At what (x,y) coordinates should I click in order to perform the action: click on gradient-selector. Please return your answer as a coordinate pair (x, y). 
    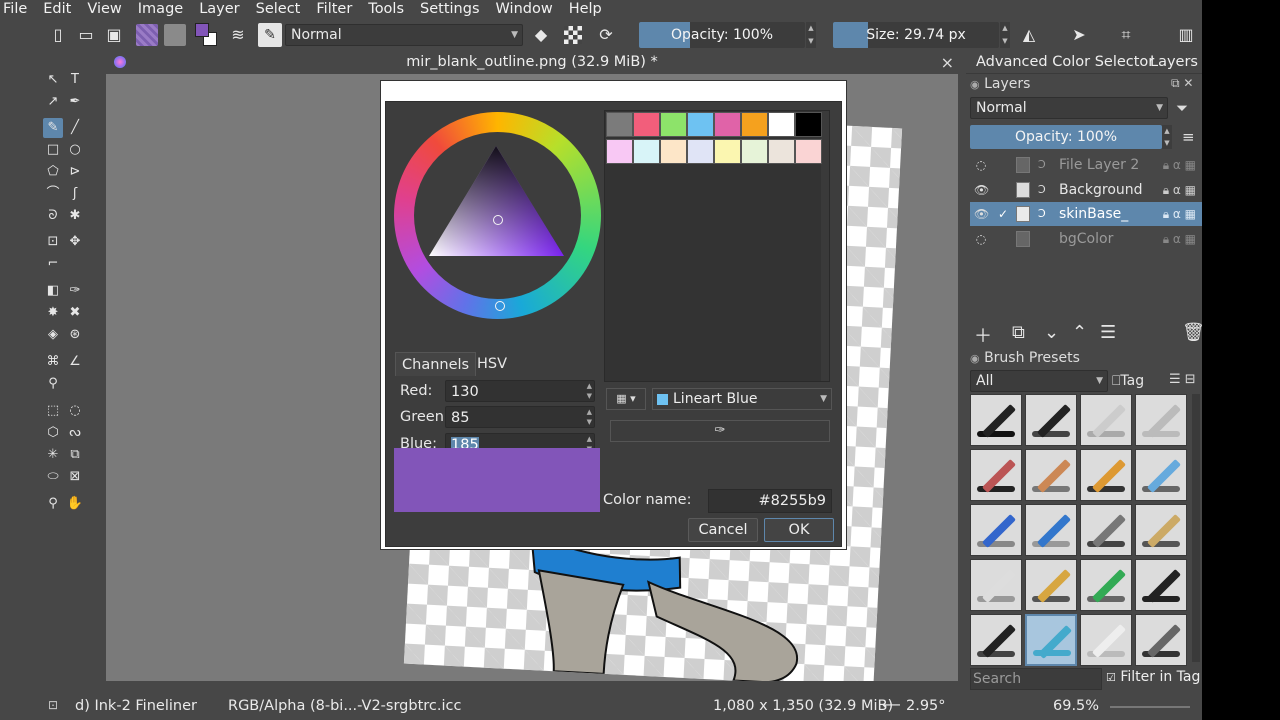
    Looking at the image, I should click on (147, 35).